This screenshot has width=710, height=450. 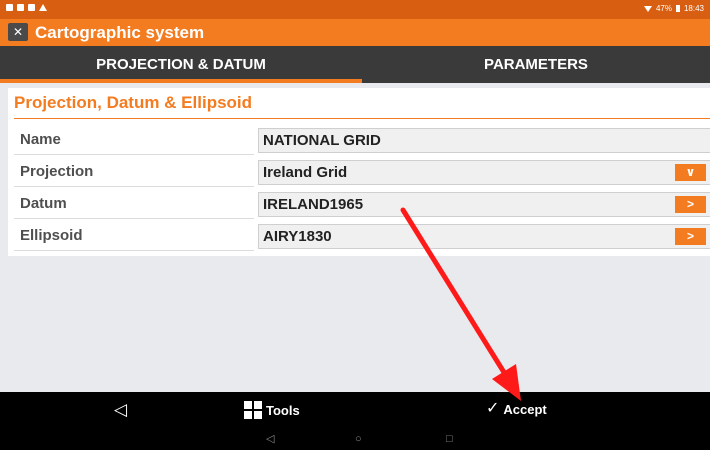 I want to click on app-bar: ✕ Cartographic system, so click(x=355, y=32).